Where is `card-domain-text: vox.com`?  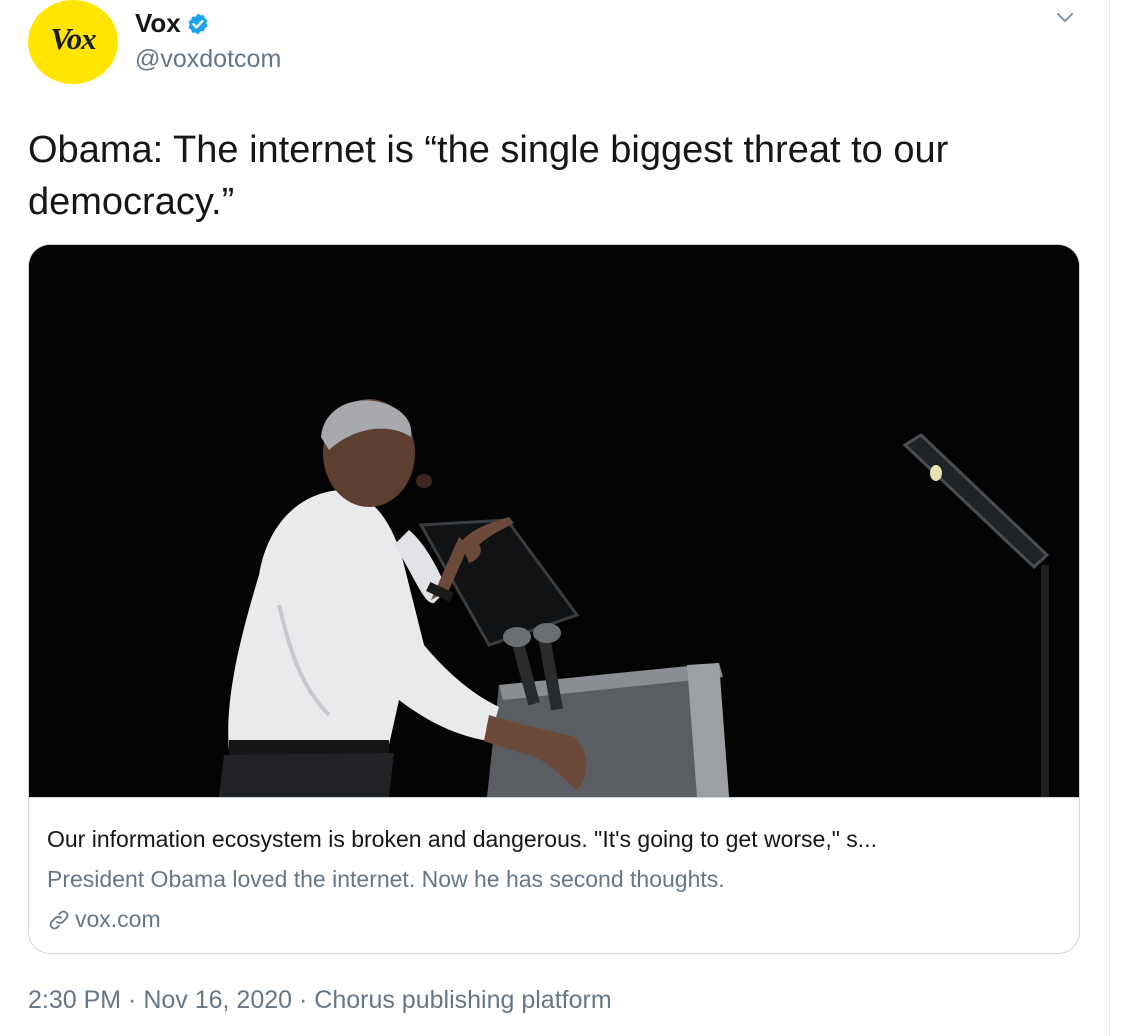 card-domain-text: vox.com is located at coordinates (118, 919).